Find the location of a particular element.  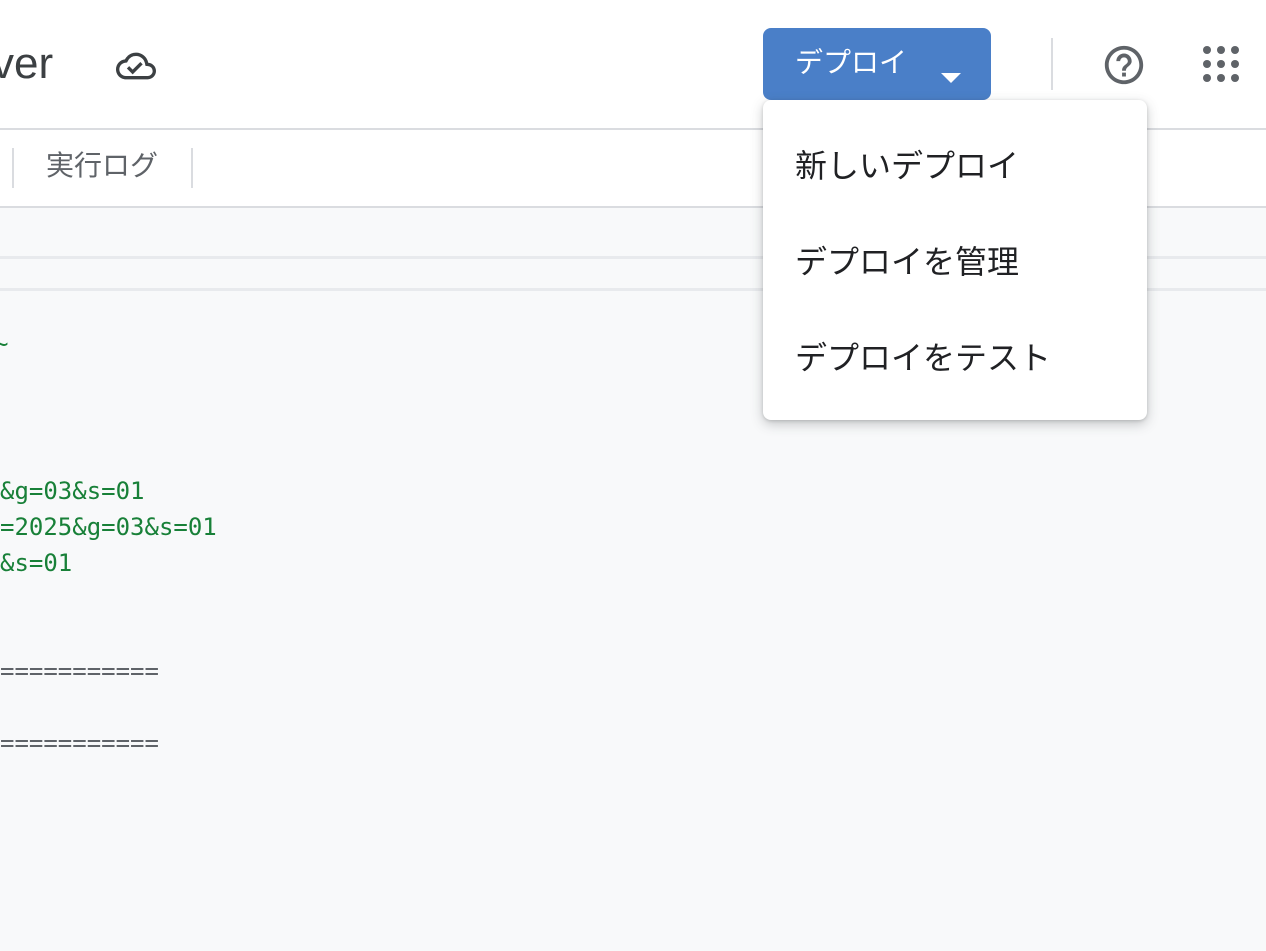

code-line: &s=01 is located at coordinates (36, 563).